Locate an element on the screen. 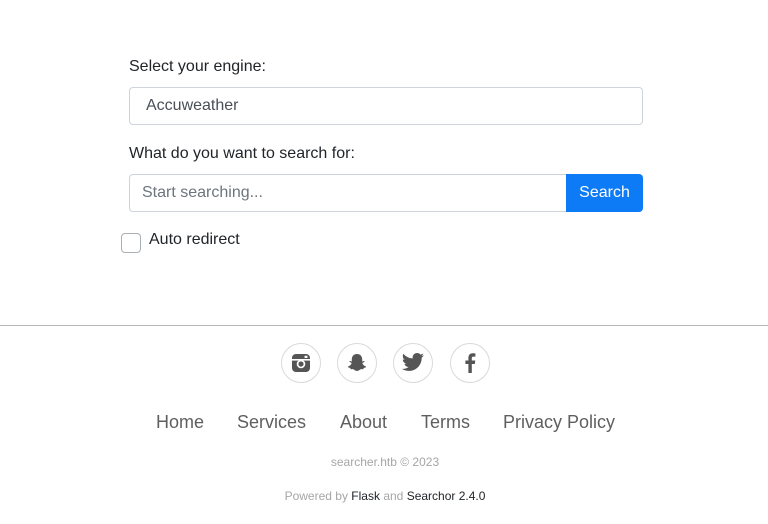  copyright-text: searcher.htb © 2023 is located at coordinates (385, 462).